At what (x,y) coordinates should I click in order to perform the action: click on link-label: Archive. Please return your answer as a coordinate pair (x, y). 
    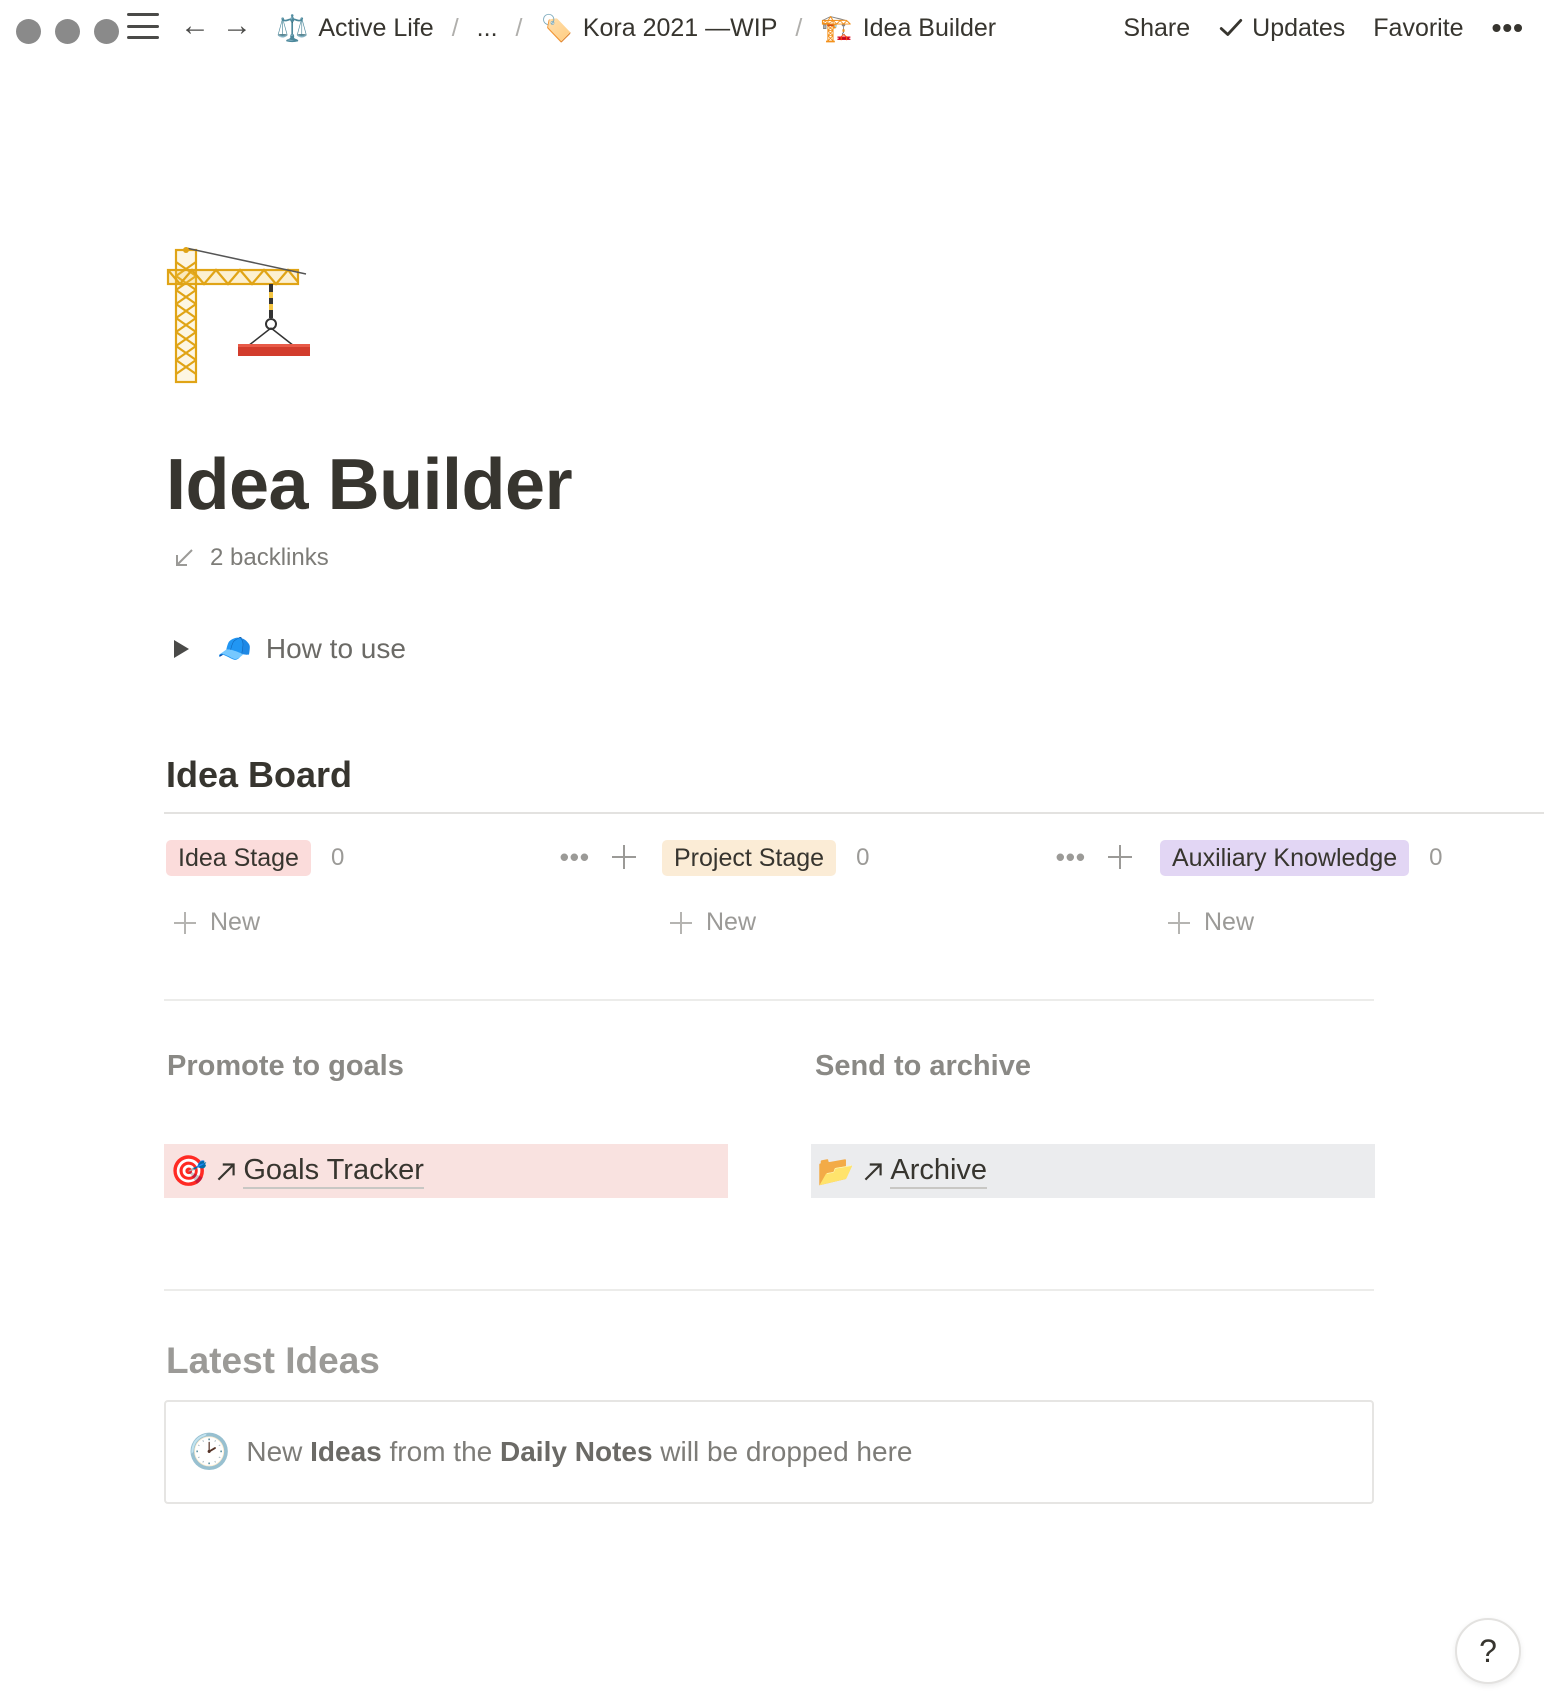
    Looking at the image, I should click on (939, 1171).